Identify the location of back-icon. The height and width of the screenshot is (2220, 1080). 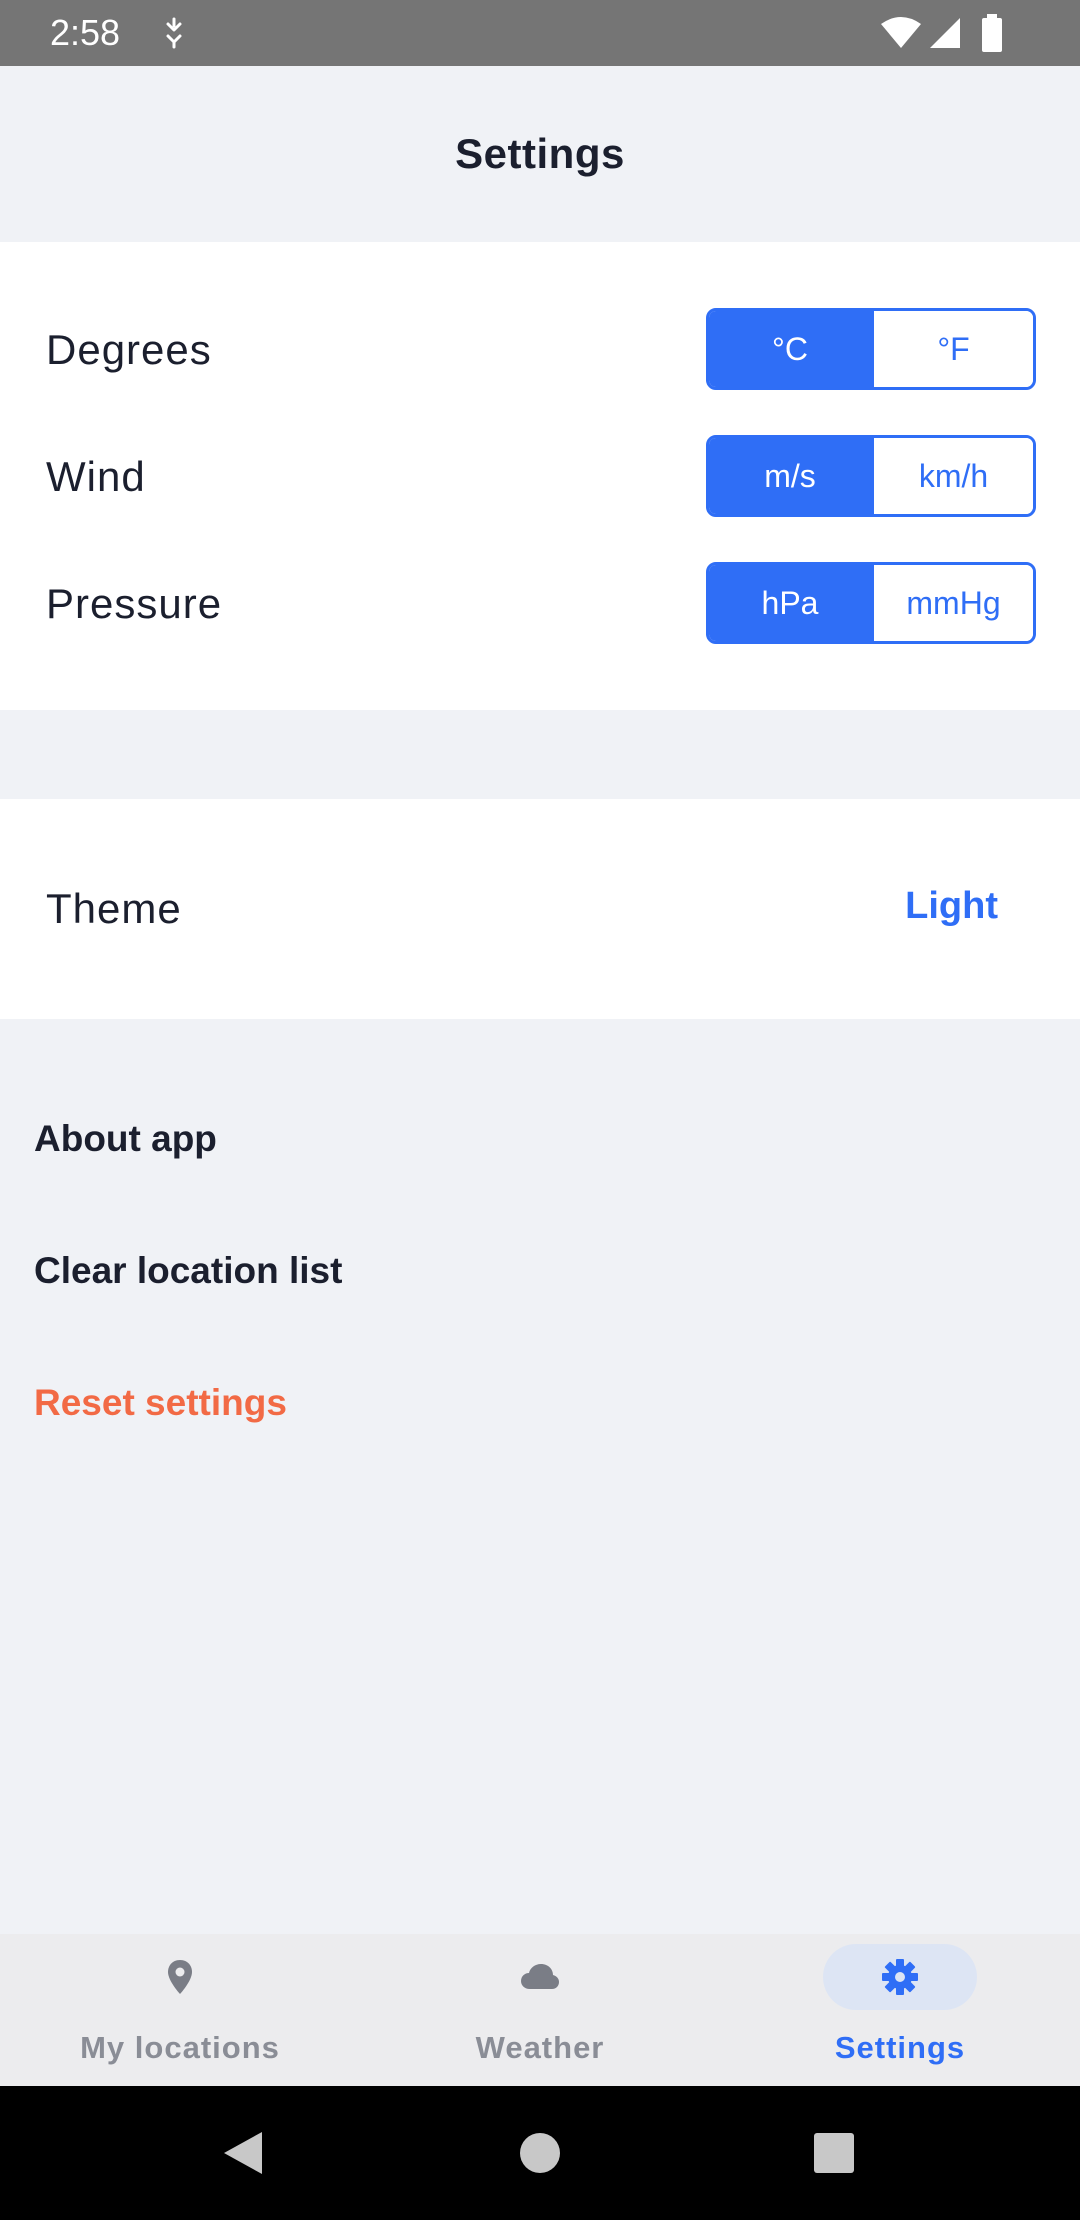
(243, 2153).